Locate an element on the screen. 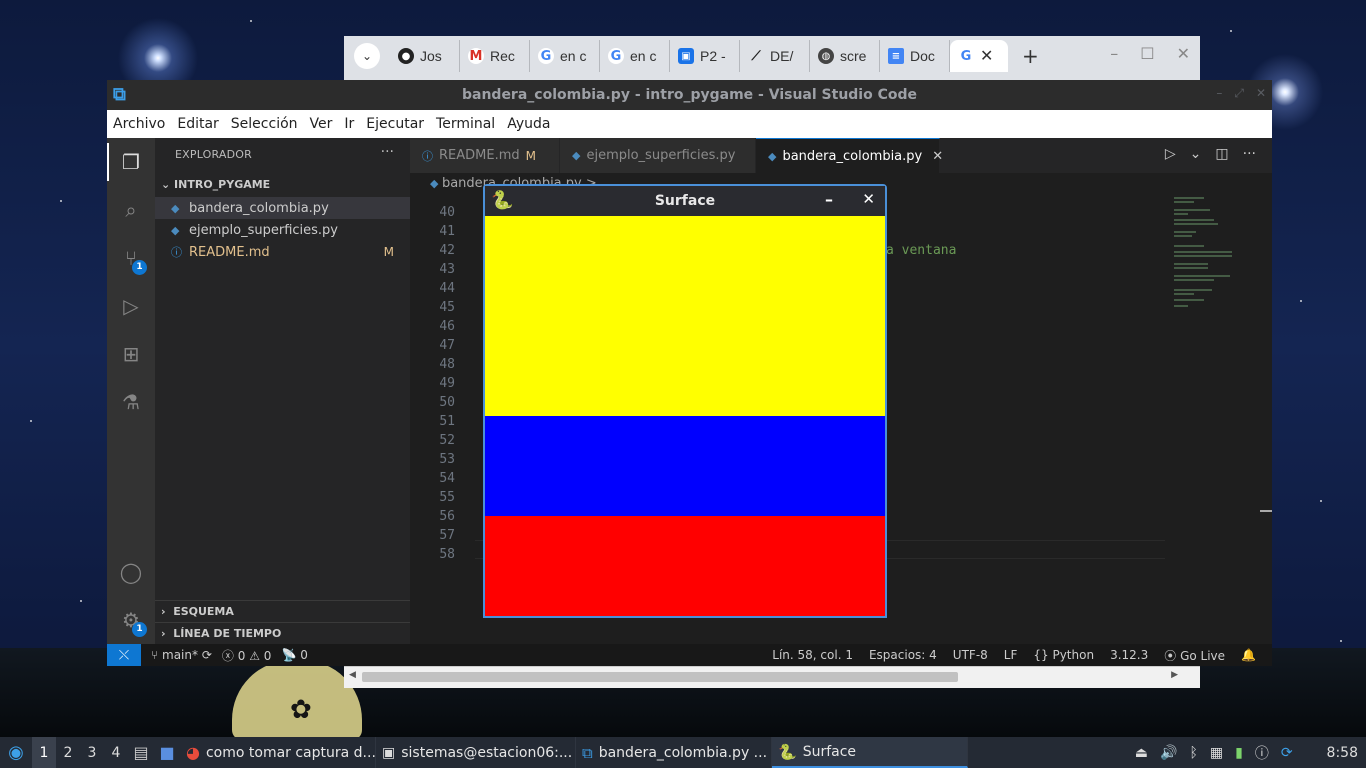 This screenshot has height=768, width=1366. chrome-tab: ◍ scre is located at coordinates (845, 56).